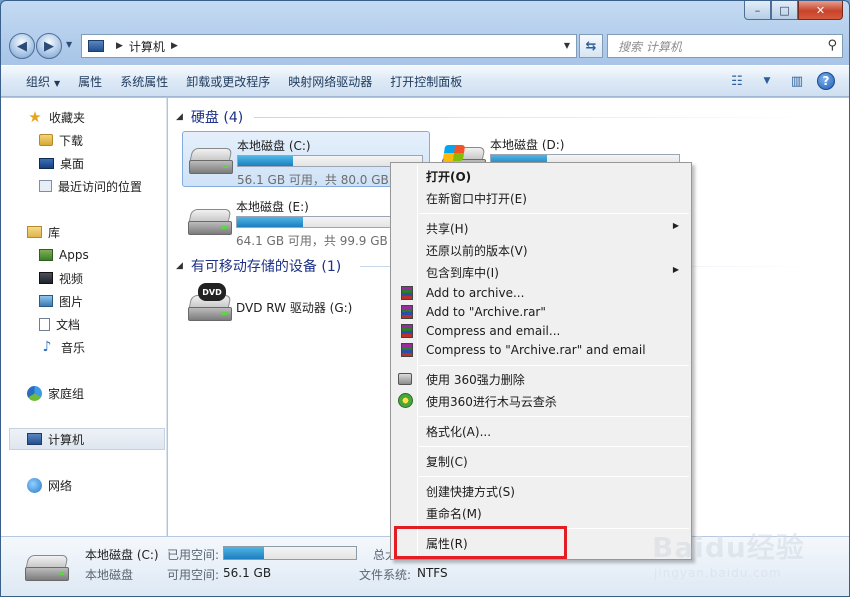  Describe the element at coordinates (84, 140) in the screenshot. I see `sidebar-item-downloads: 下载` at that location.